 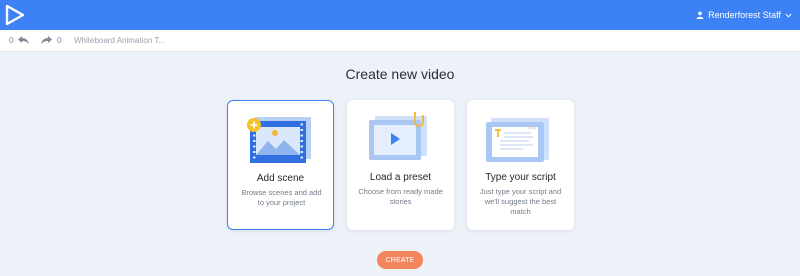 What do you see at coordinates (400, 177) in the screenshot?
I see `card-title: Load a preset` at bounding box center [400, 177].